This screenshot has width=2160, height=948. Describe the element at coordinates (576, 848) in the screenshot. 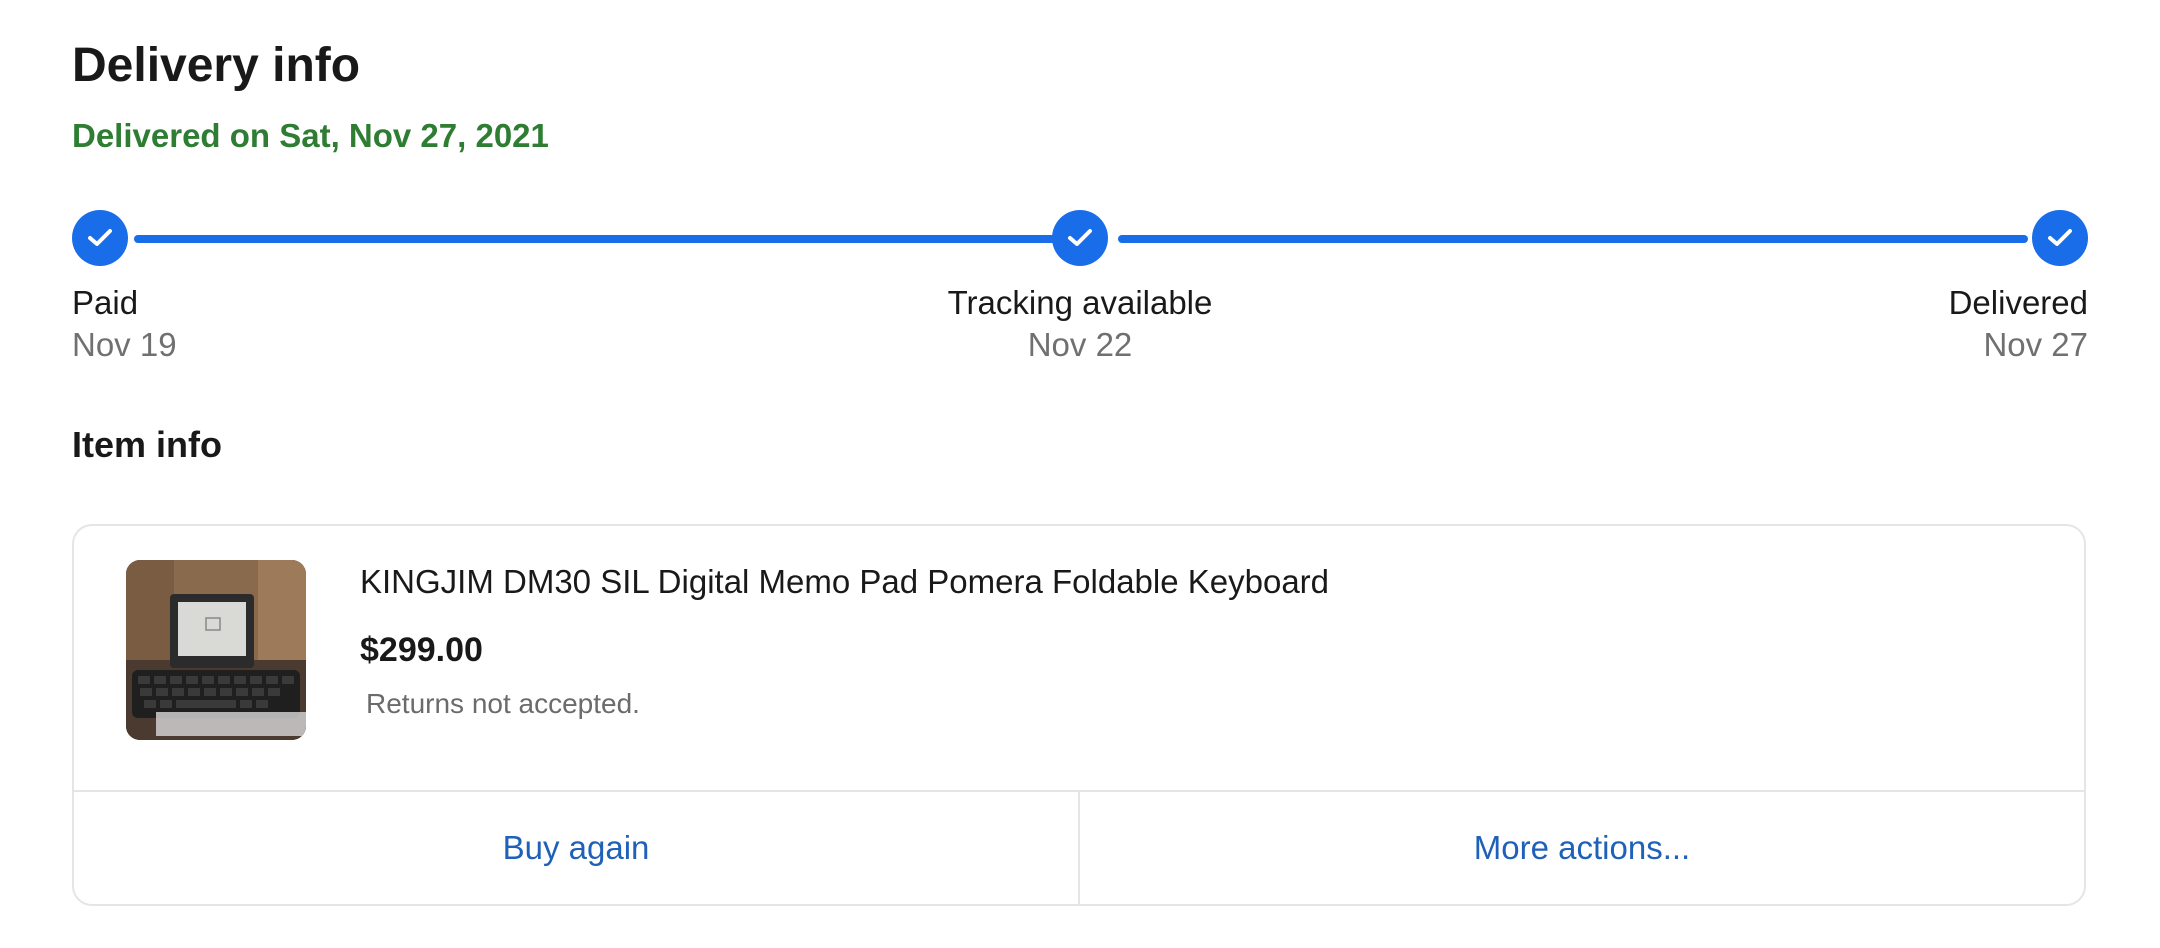

I see `buy-again-button: Buy again` at that location.